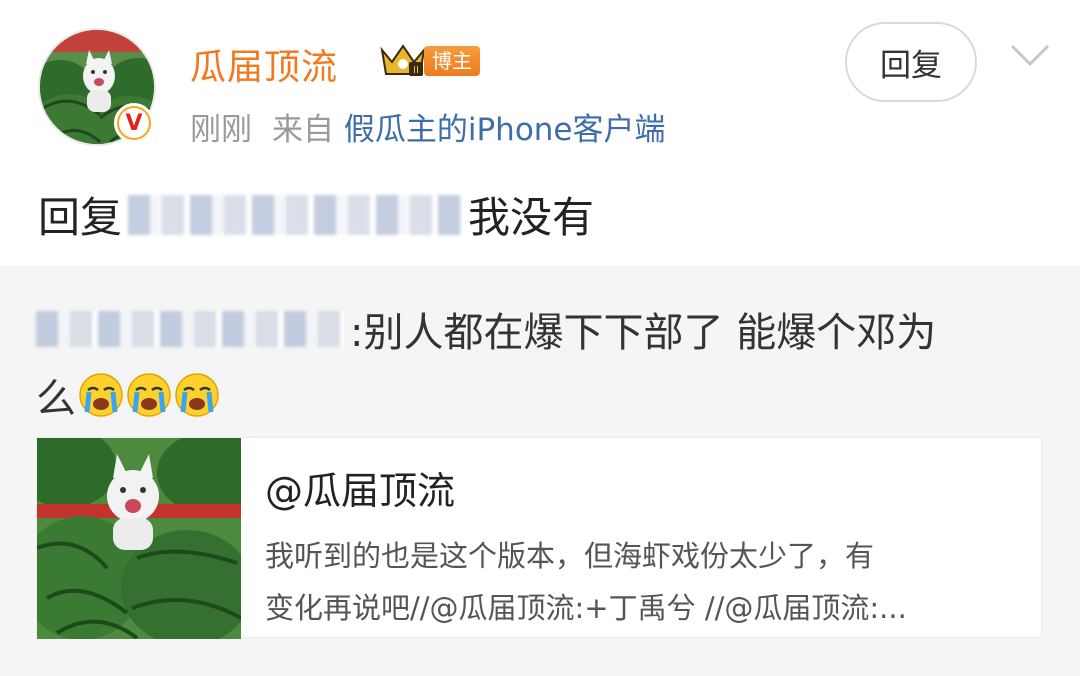 The height and width of the screenshot is (676, 1080). I want to click on quoted-text-line1: :别人都在爆下下部了 能爆个邓为, so click(643, 333).